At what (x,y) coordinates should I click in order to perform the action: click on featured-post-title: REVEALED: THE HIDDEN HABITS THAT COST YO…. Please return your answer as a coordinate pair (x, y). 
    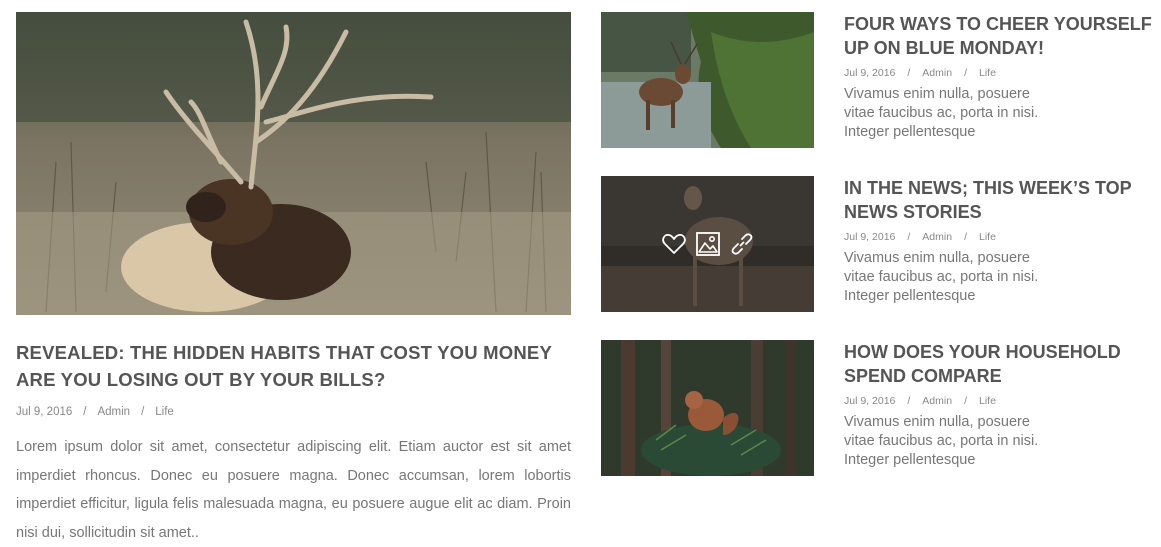
    Looking at the image, I should click on (293, 366).